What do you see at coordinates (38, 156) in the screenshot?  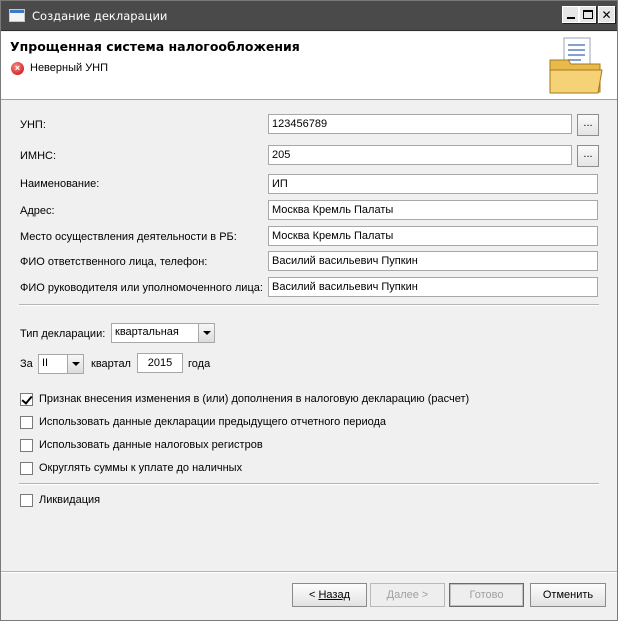 I see `imns-label: ИМНС:` at bounding box center [38, 156].